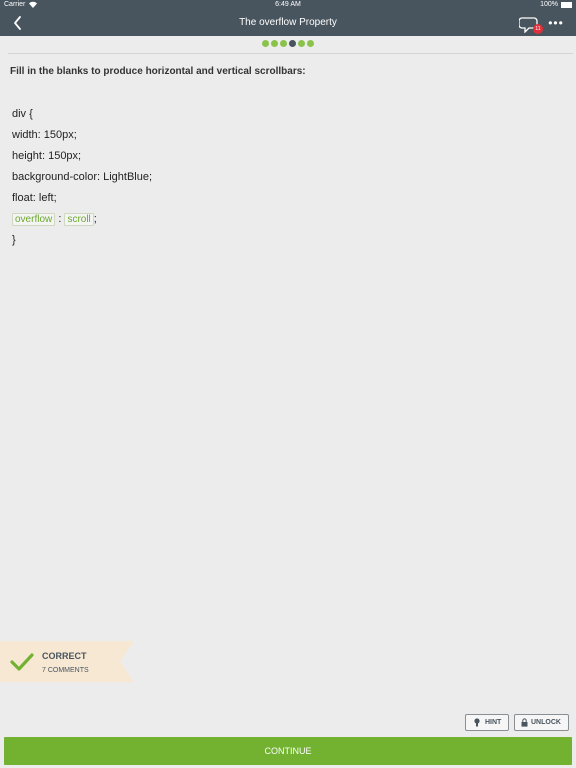  I want to click on unlock-button: UNLOCK, so click(541, 722).